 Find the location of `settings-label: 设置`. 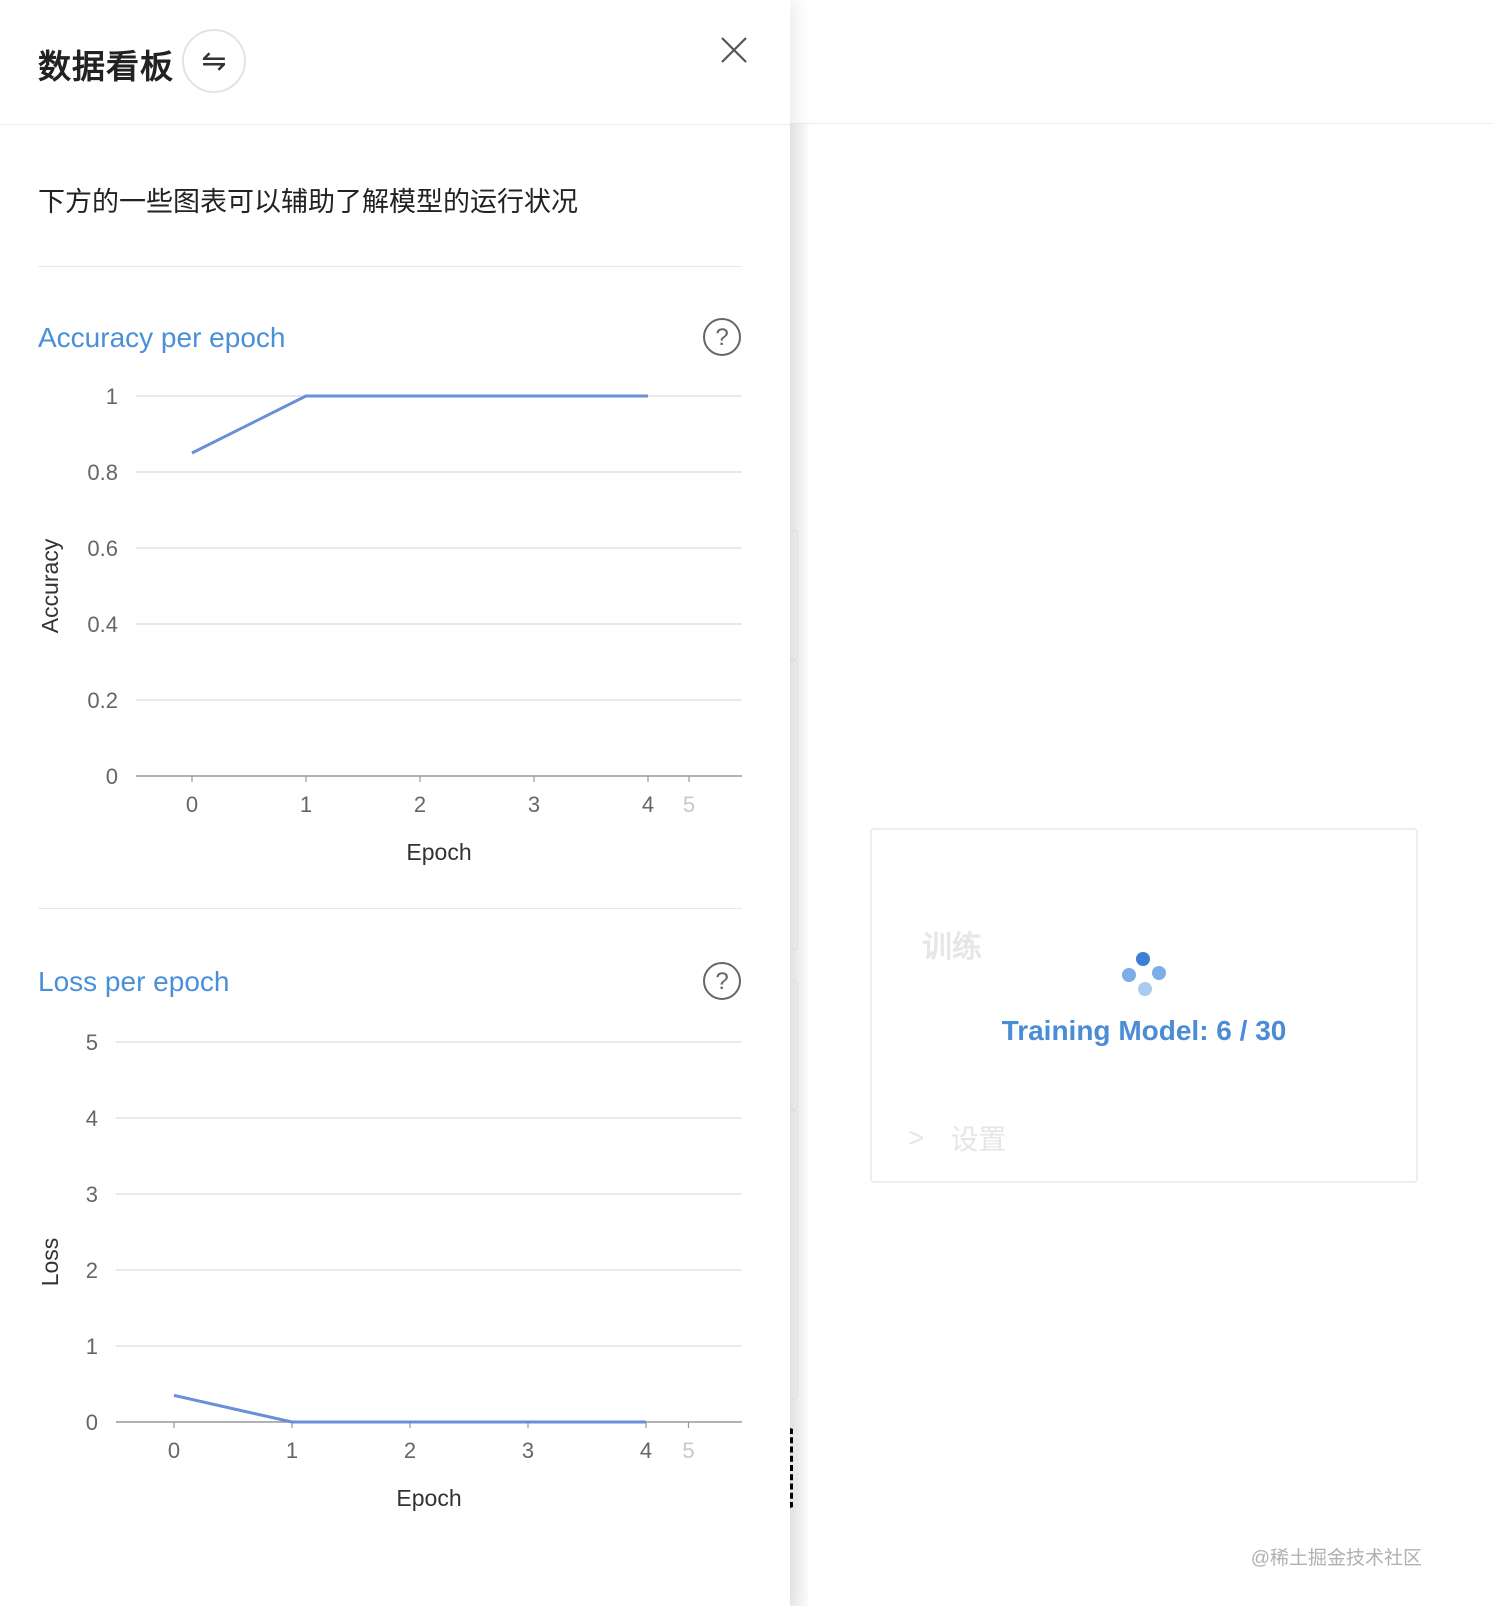

settings-label: 设置 is located at coordinates (978, 1139).